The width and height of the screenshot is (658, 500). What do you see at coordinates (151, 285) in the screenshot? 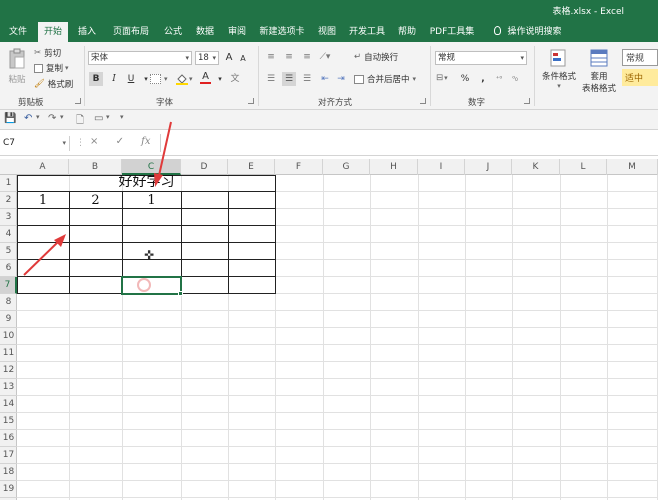
I see `active-cell-selection` at bounding box center [151, 285].